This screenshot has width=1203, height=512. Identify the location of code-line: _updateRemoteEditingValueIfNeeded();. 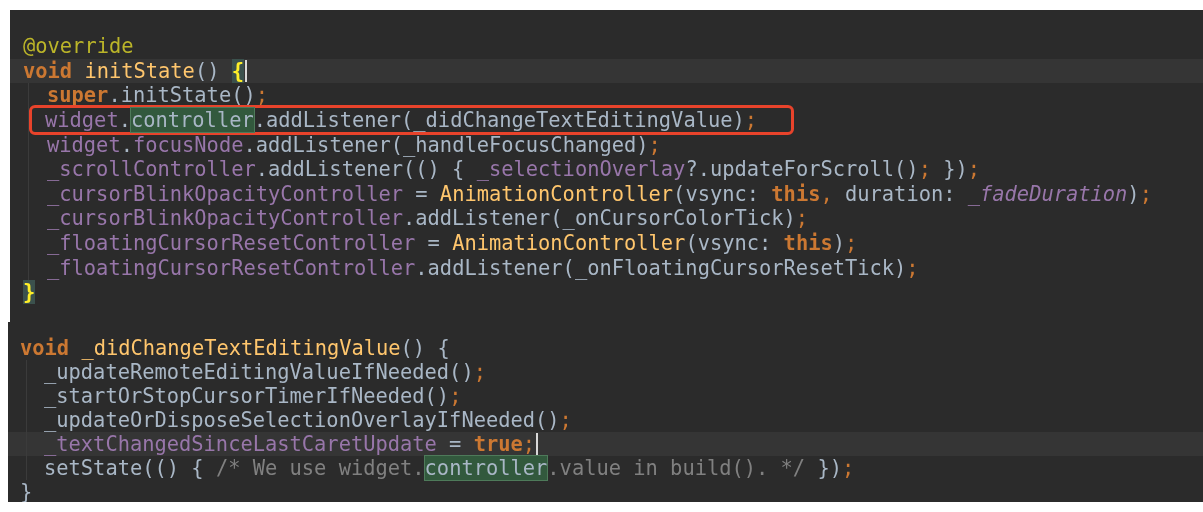
(265, 372).